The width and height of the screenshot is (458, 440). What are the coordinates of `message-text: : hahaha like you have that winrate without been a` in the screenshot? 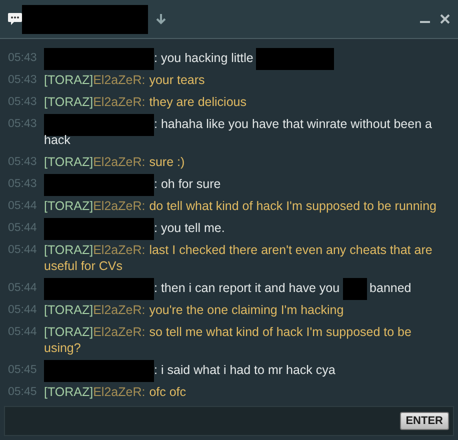 It's located at (293, 124).